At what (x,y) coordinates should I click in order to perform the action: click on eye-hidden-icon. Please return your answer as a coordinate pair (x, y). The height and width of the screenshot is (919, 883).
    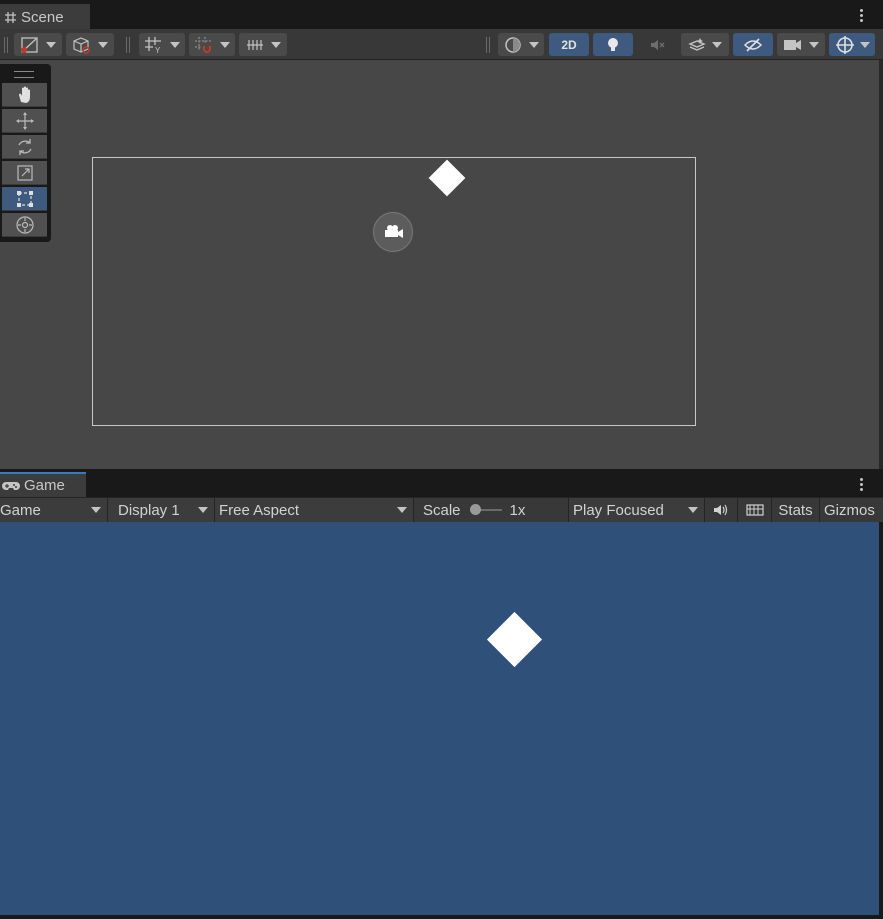
    Looking at the image, I should click on (753, 44).